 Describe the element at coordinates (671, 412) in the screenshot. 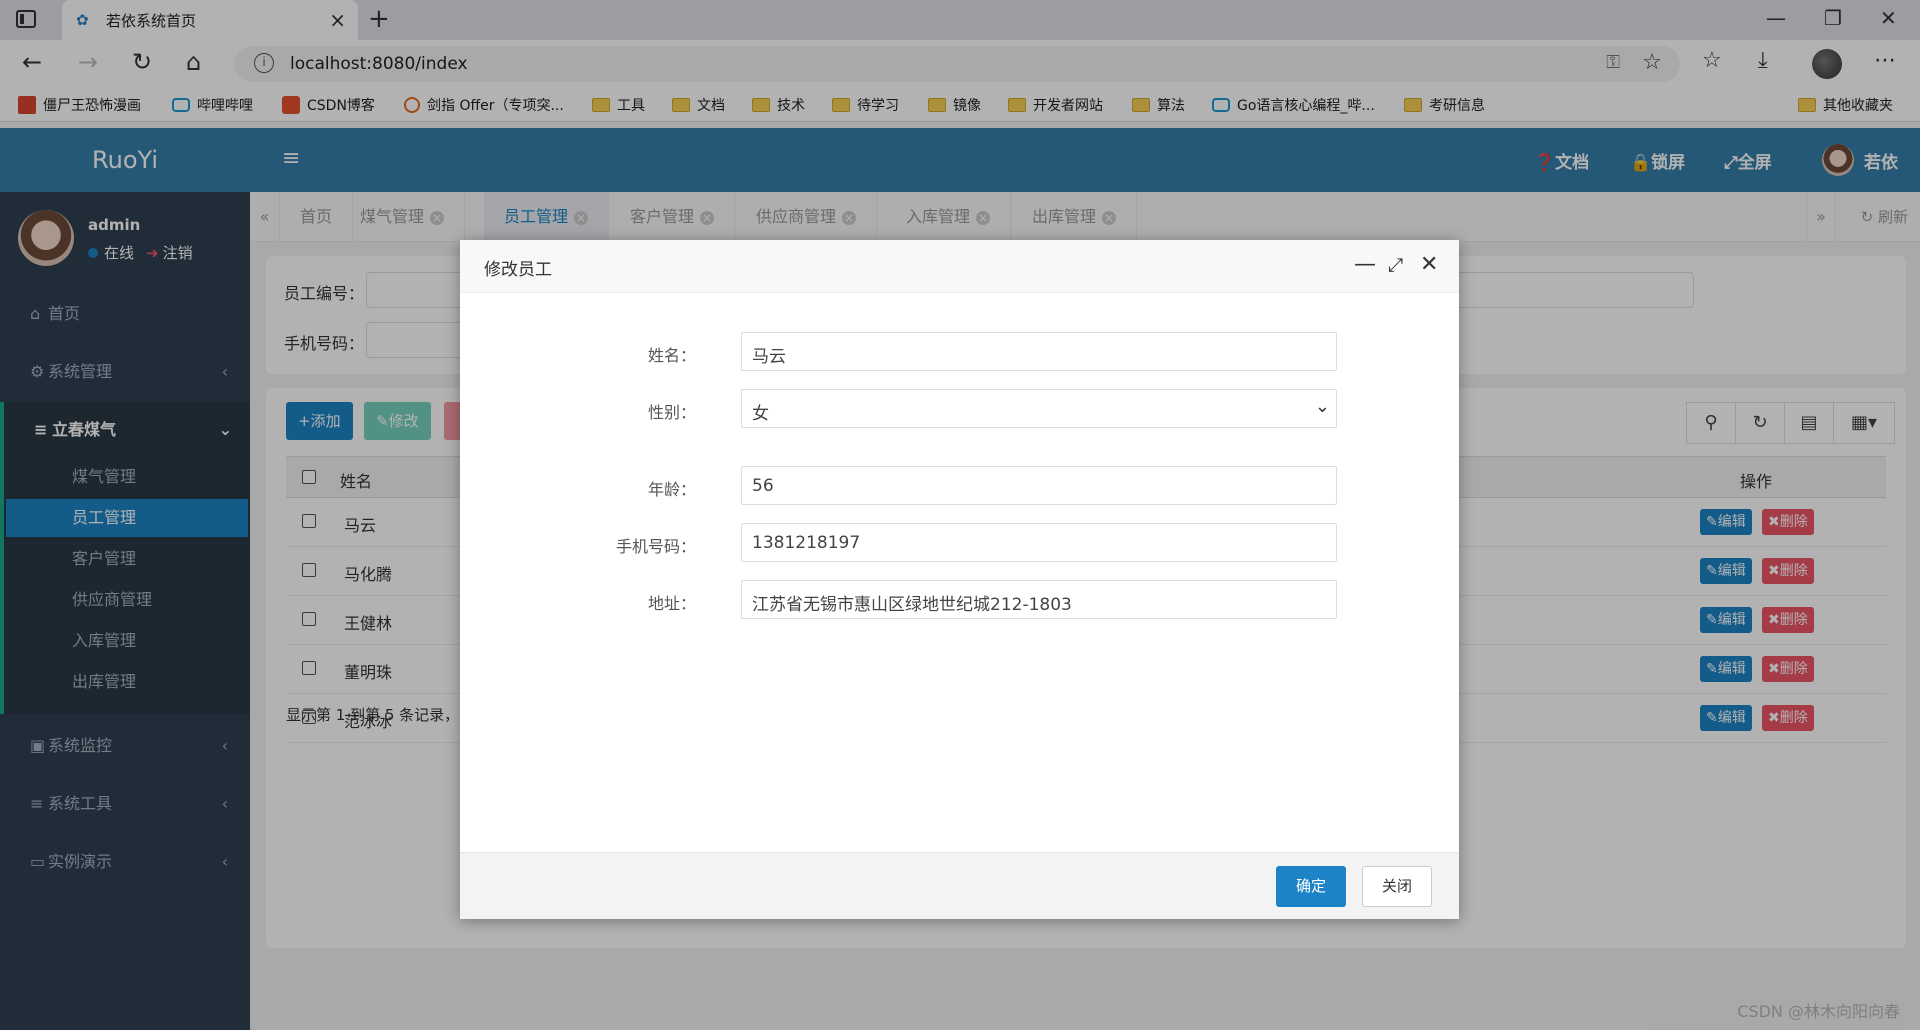

I see `gender-label: 性别：` at that location.